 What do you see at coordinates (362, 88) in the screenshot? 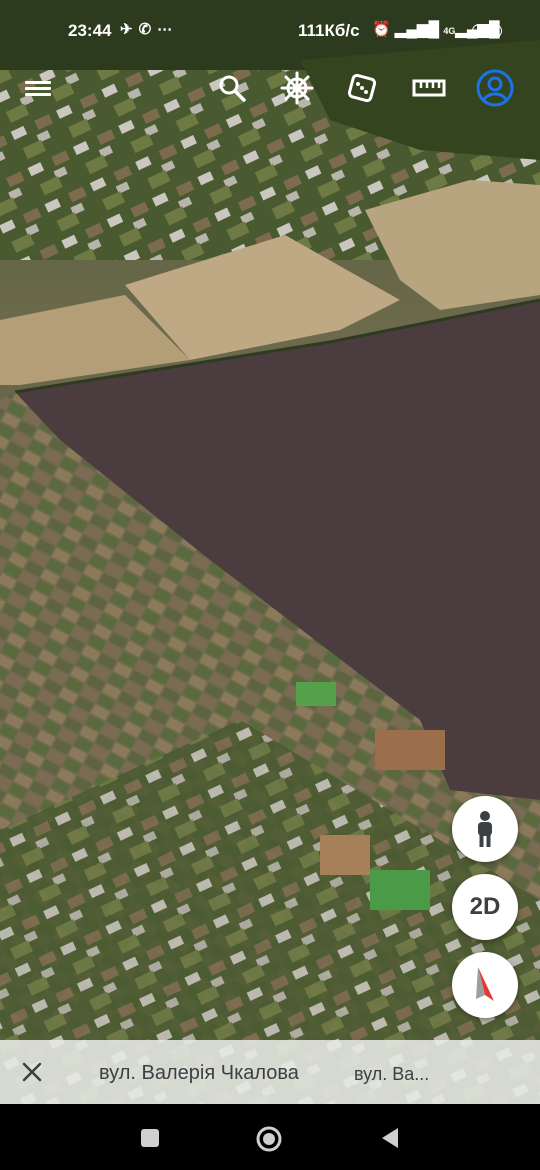
I see `dice-icon` at bounding box center [362, 88].